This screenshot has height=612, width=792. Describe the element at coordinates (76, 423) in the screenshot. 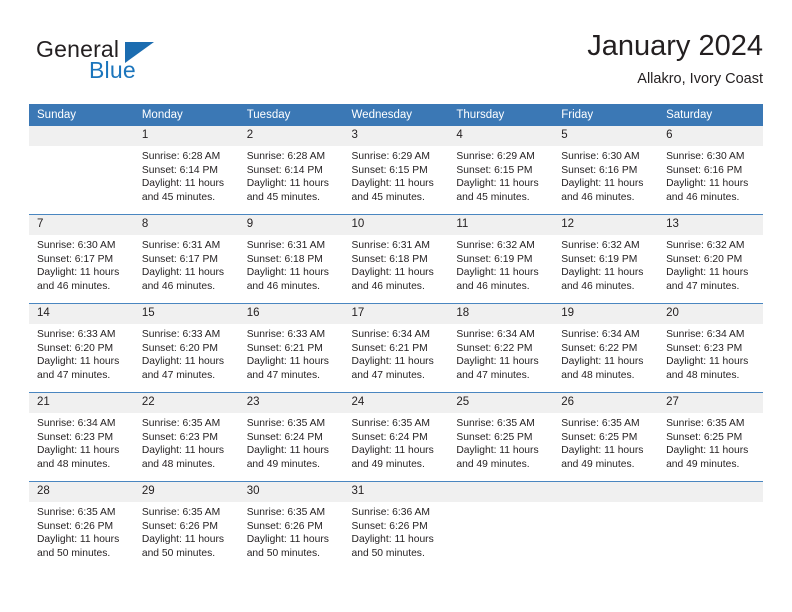

I see `sunrise-text: Sunrise: 6:34 AM` at that location.